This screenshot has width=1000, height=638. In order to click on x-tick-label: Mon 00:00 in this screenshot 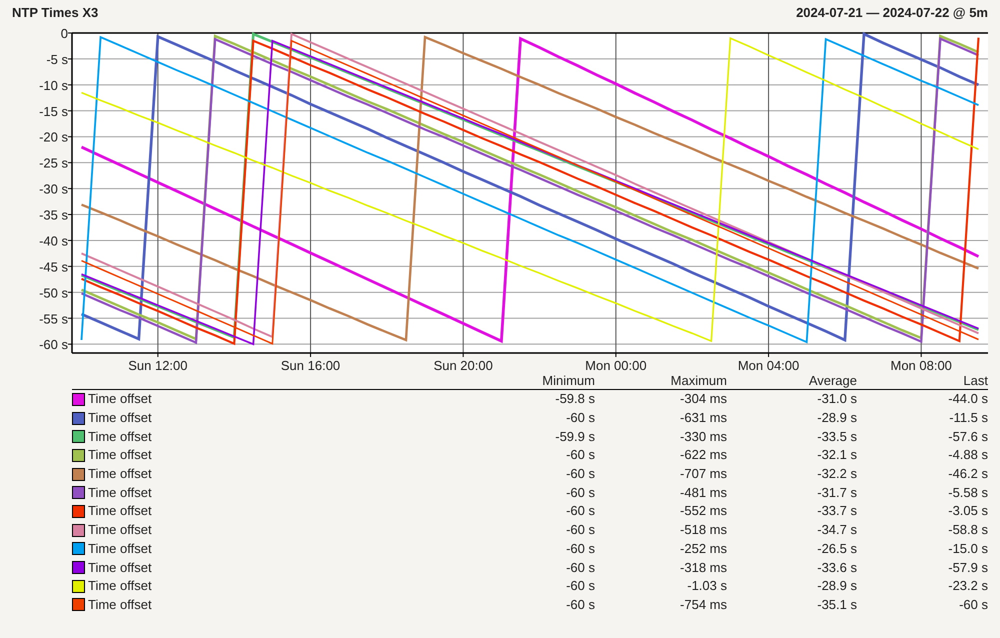, I will do `click(616, 365)`.